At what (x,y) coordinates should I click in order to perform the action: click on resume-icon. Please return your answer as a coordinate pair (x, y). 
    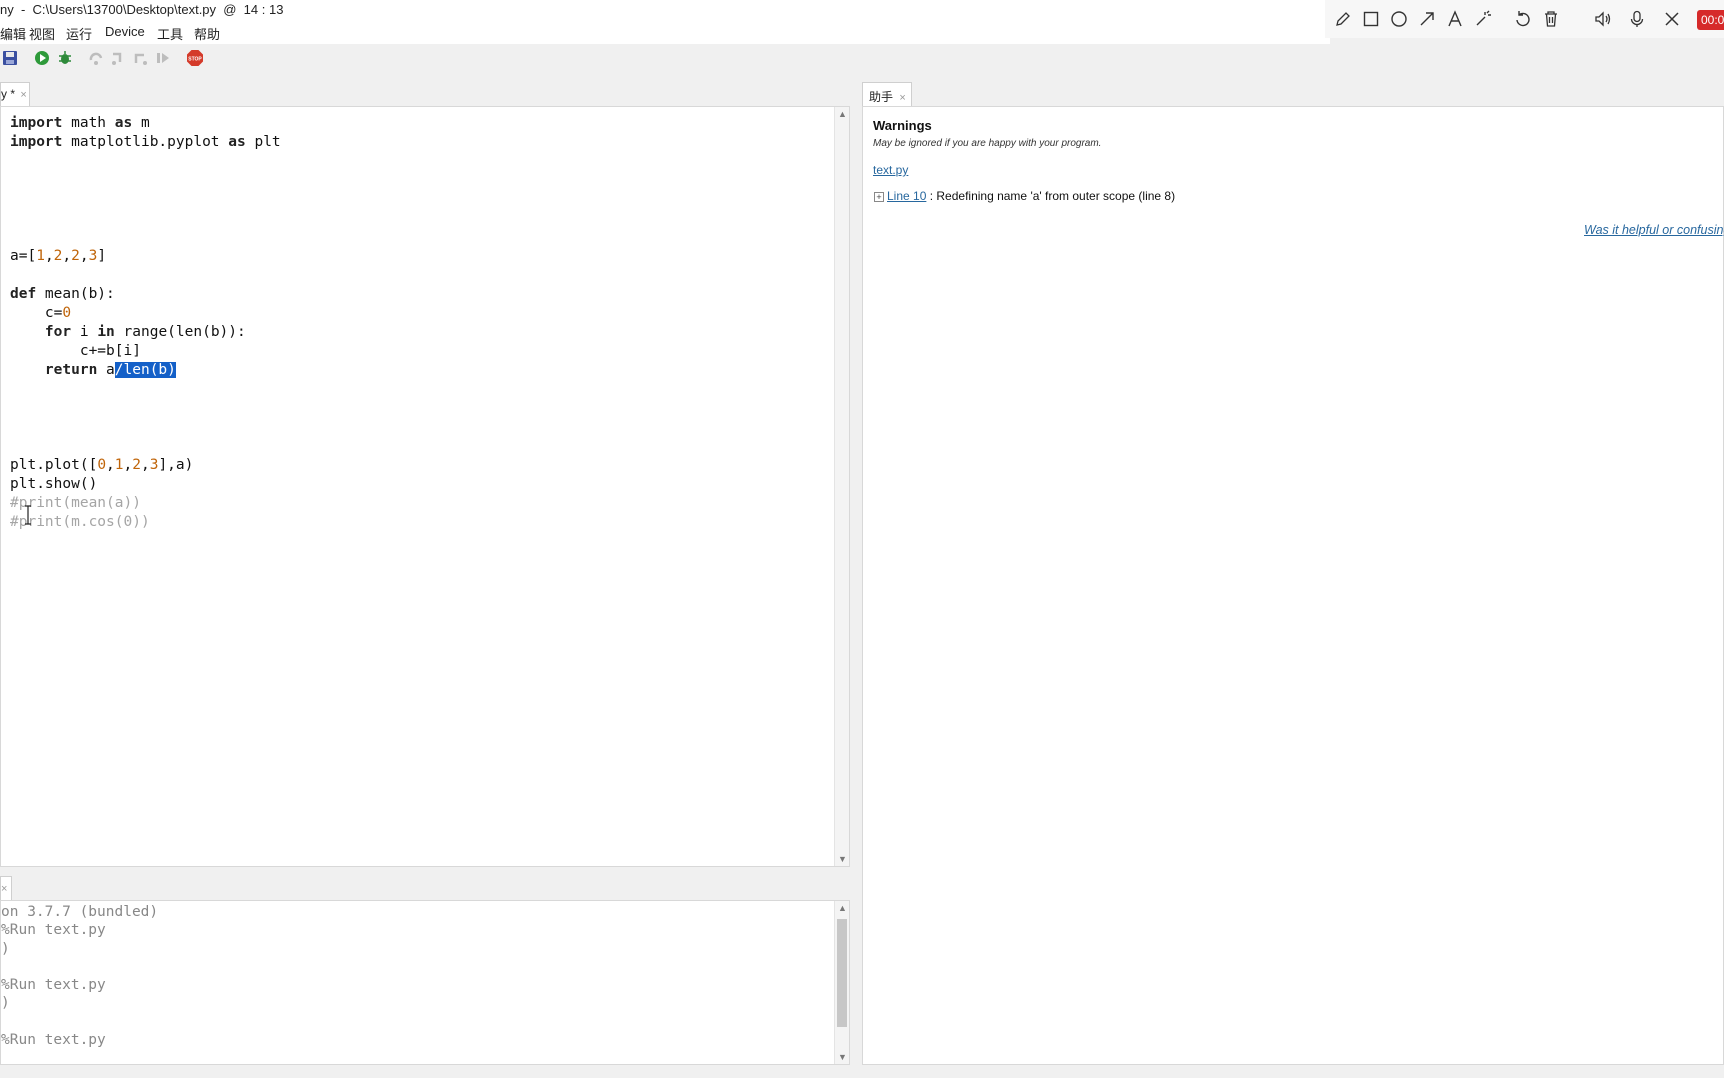
    Looking at the image, I should click on (163, 58).